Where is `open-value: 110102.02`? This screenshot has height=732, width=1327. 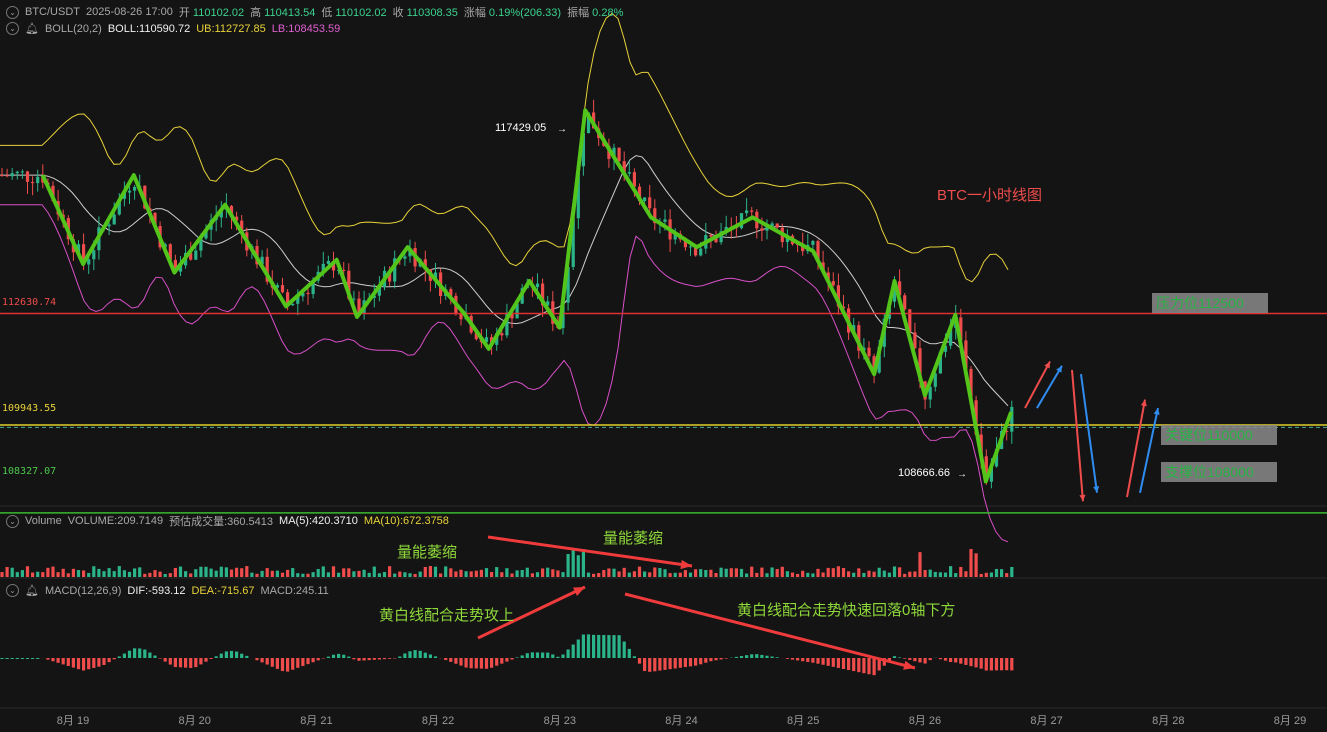
open-value: 110102.02 is located at coordinates (218, 13).